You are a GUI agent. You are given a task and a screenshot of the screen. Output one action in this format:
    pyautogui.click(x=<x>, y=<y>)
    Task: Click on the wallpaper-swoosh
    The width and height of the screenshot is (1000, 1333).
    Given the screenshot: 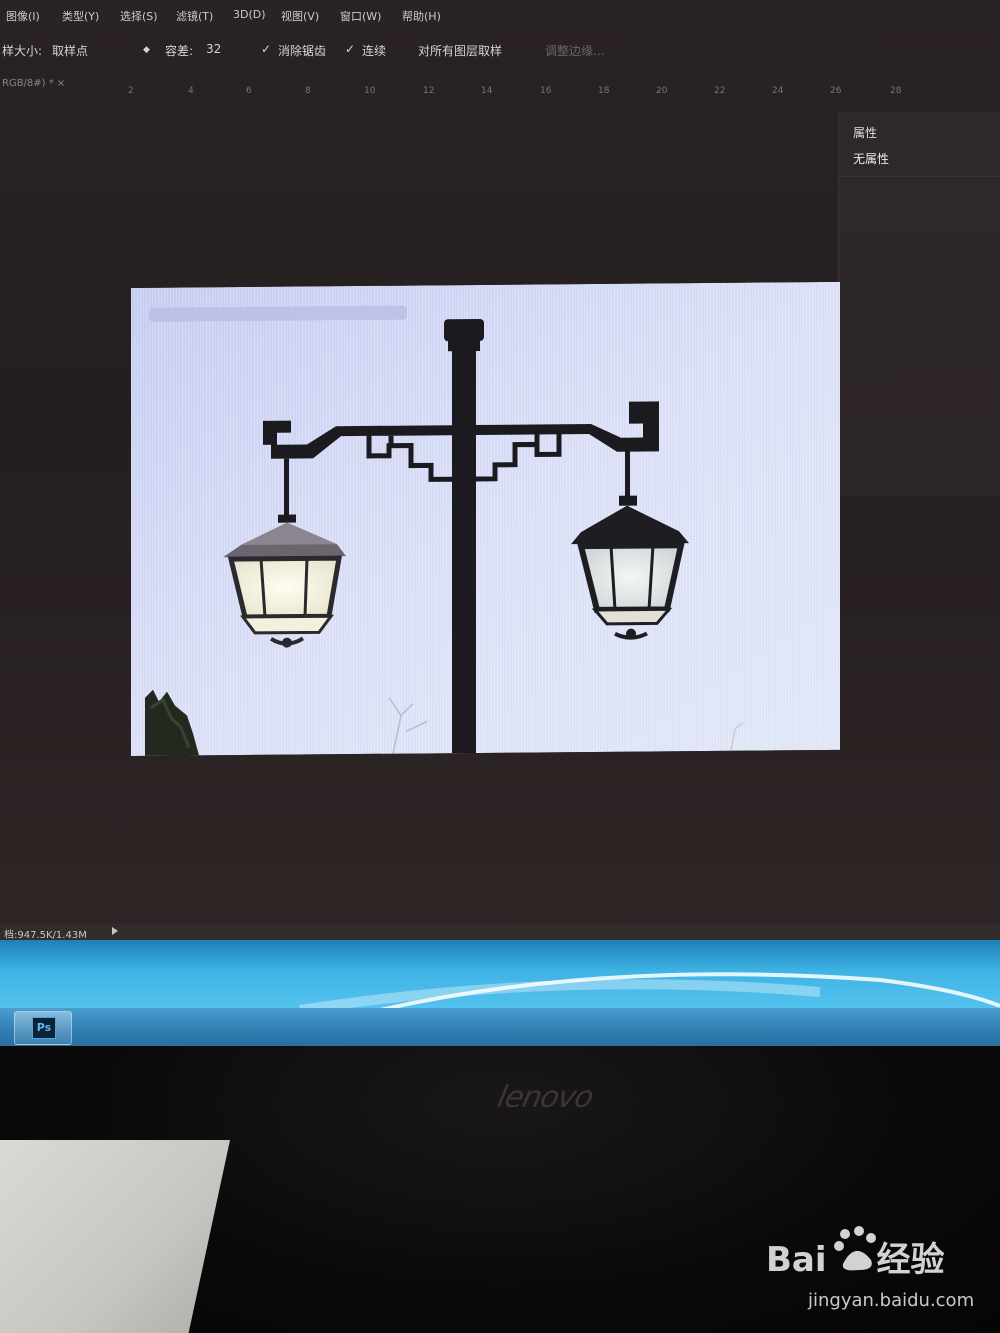 What is the action you would take?
    pyautogui.click(x=649, y=991)
    